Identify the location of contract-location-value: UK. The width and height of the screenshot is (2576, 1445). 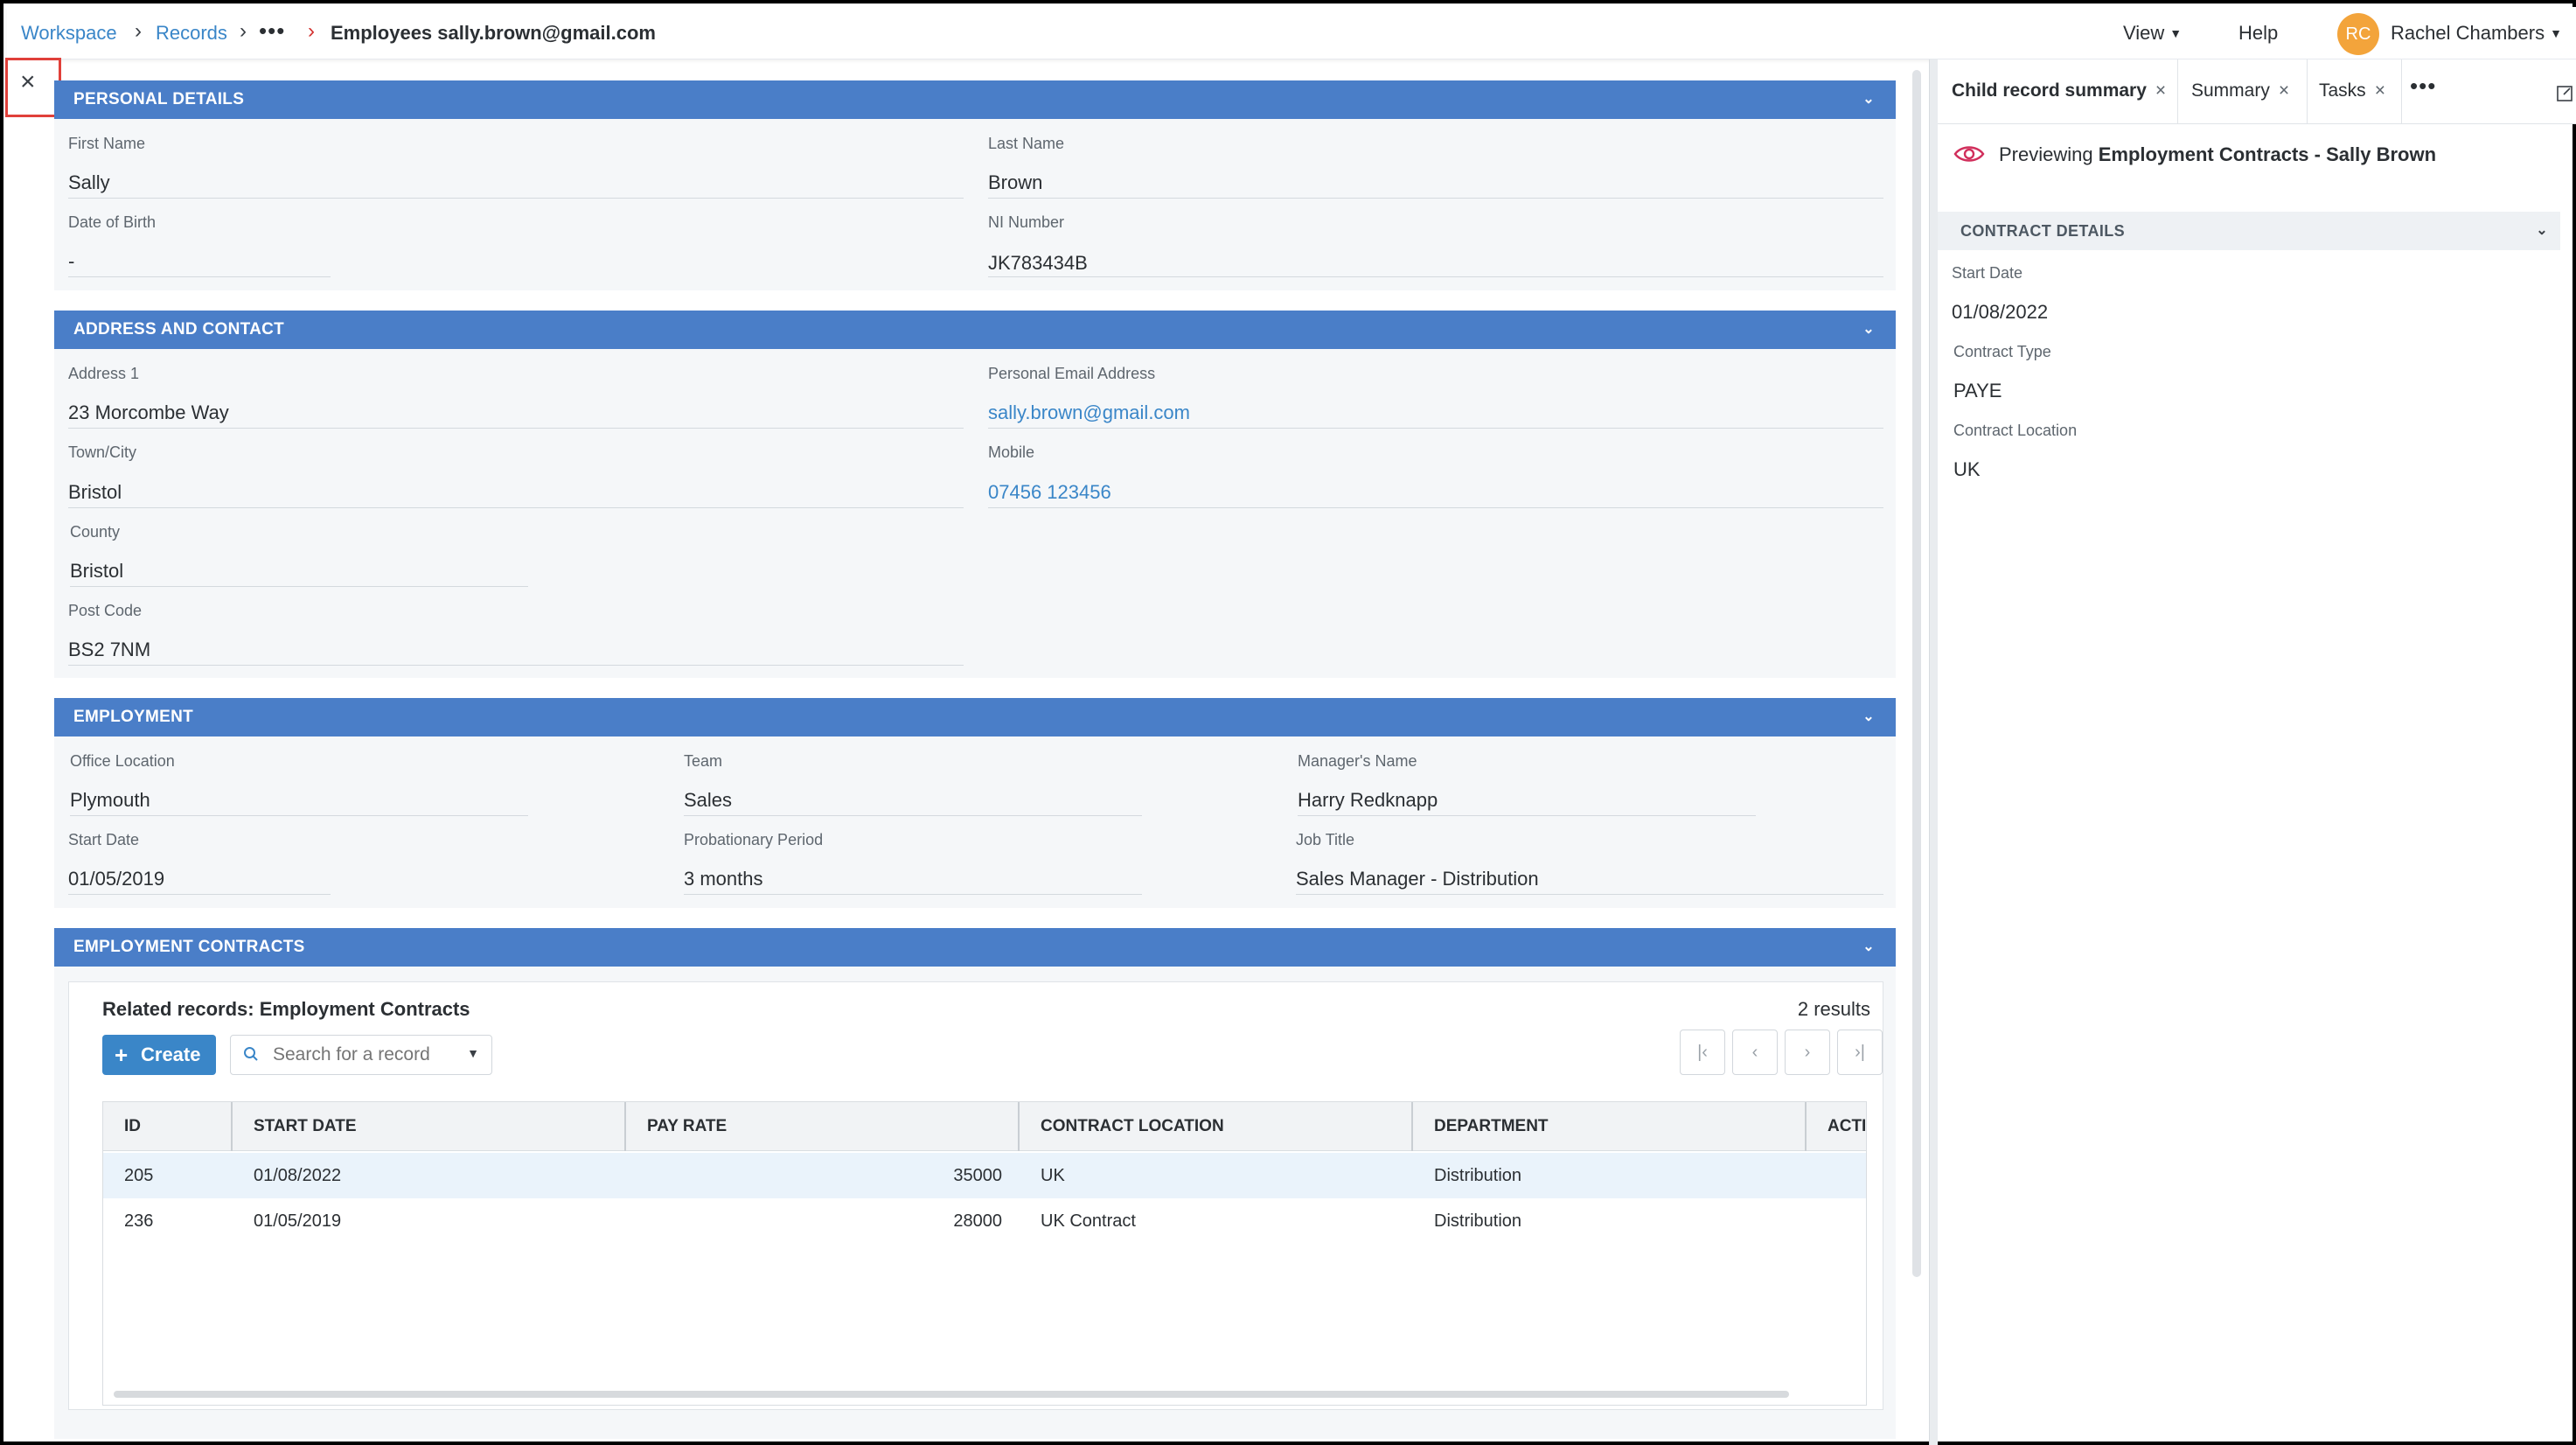
(1967, 469).